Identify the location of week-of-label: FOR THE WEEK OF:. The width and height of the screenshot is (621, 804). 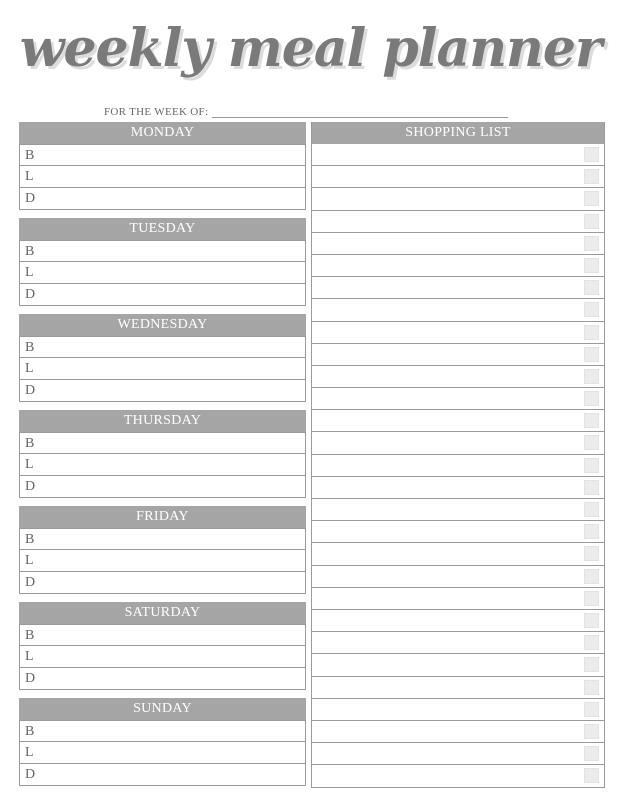
(156, 112).